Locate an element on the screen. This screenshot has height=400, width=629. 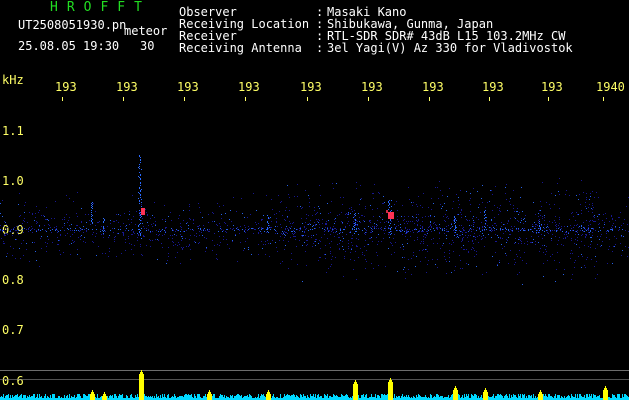
meteor-label: meteor is located at coordinates (146, 31).